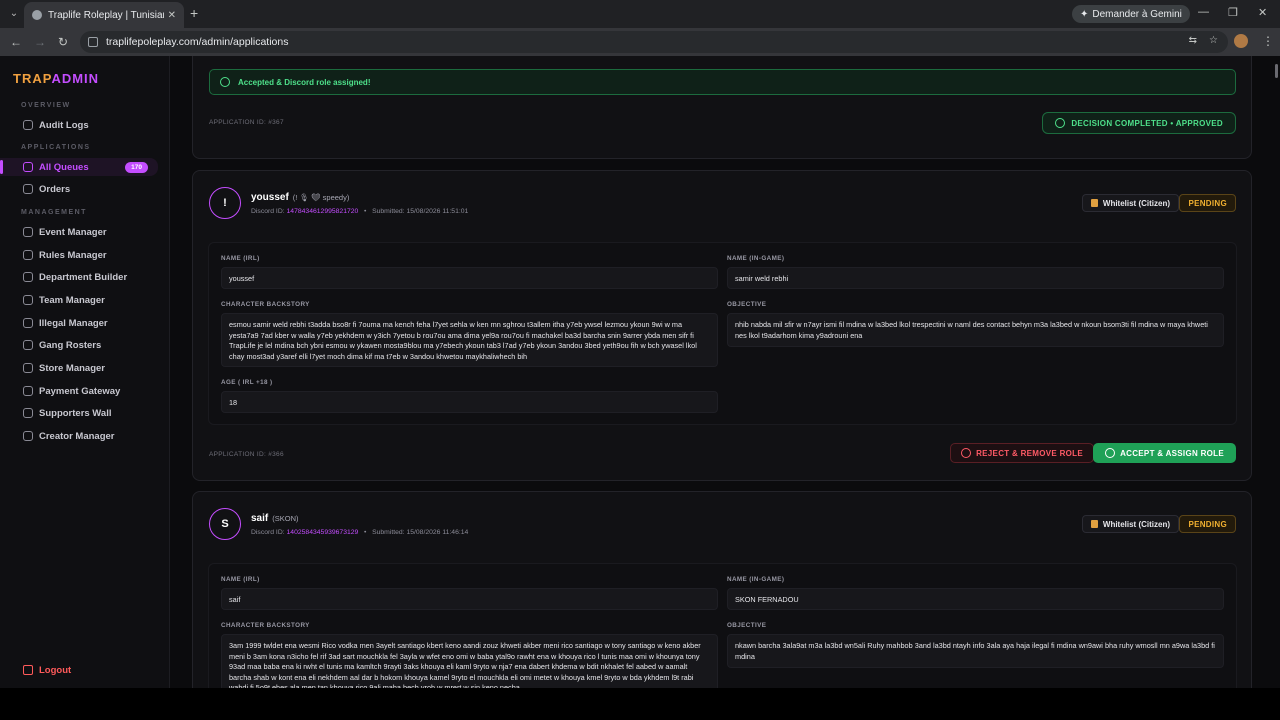 The image size is (1280, 720). What do you see at coordinates (28, 436) in the screenshot?
I see `creator-icon` at bounding box center [28, 436].